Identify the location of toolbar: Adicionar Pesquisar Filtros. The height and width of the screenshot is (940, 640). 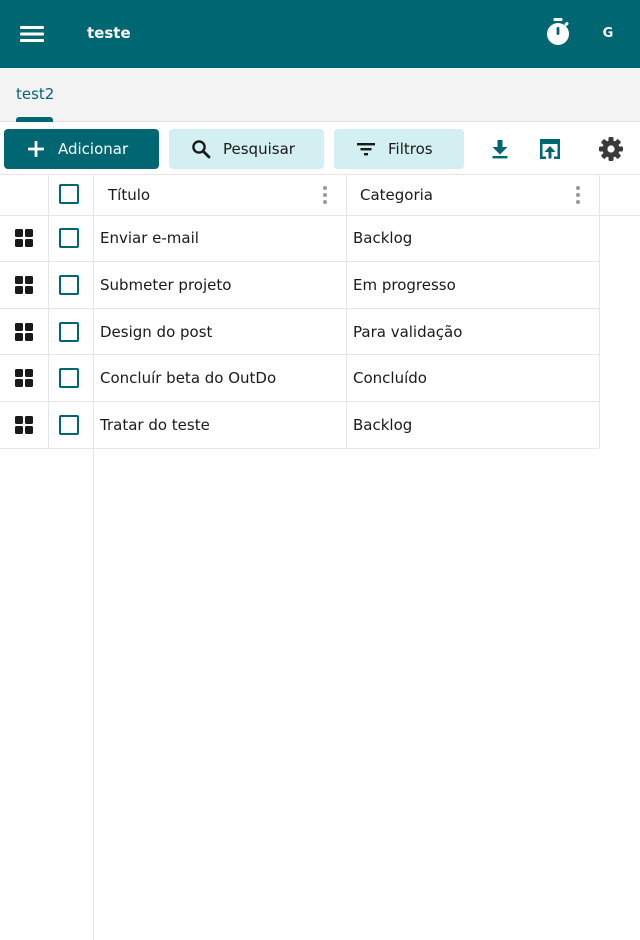
(320, 148).